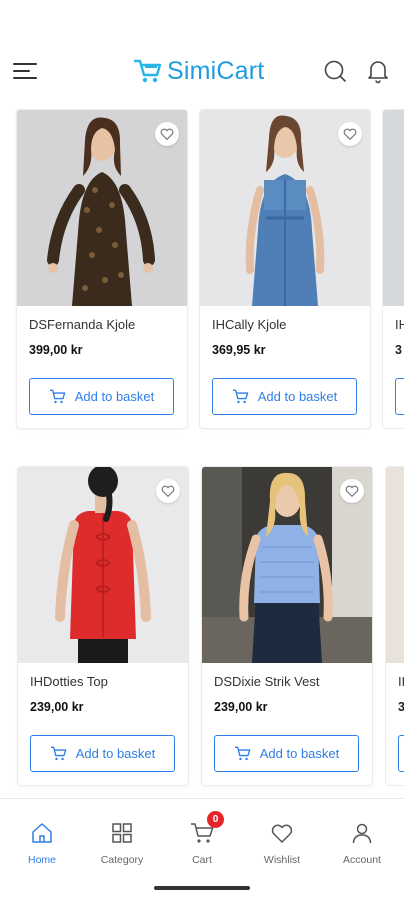  I want to click on product-name: IHDotties Top, so click(69, 681).